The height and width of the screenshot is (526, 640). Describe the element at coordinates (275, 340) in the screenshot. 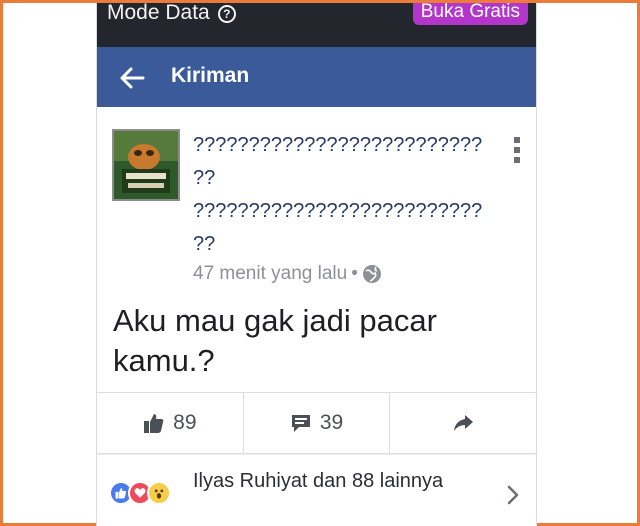

I see `post-body-text: Aku mau gak jadi pacar kamu.?` at that location.